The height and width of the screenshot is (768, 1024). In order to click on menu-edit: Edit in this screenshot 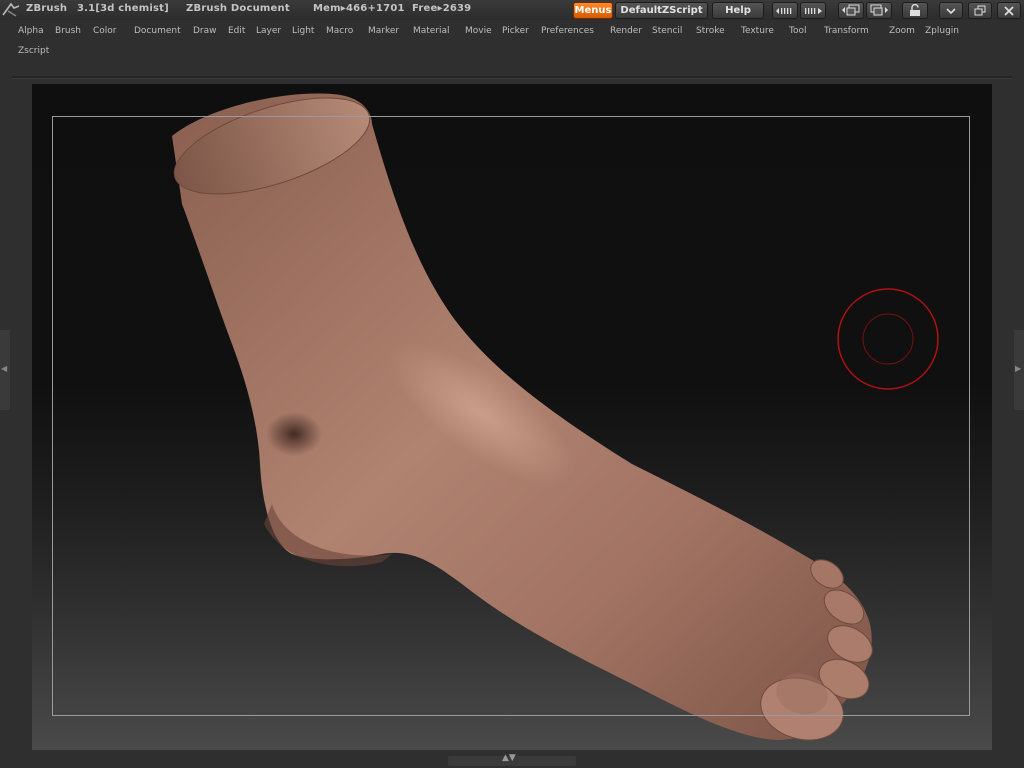, I will do `click(236, 31)`.